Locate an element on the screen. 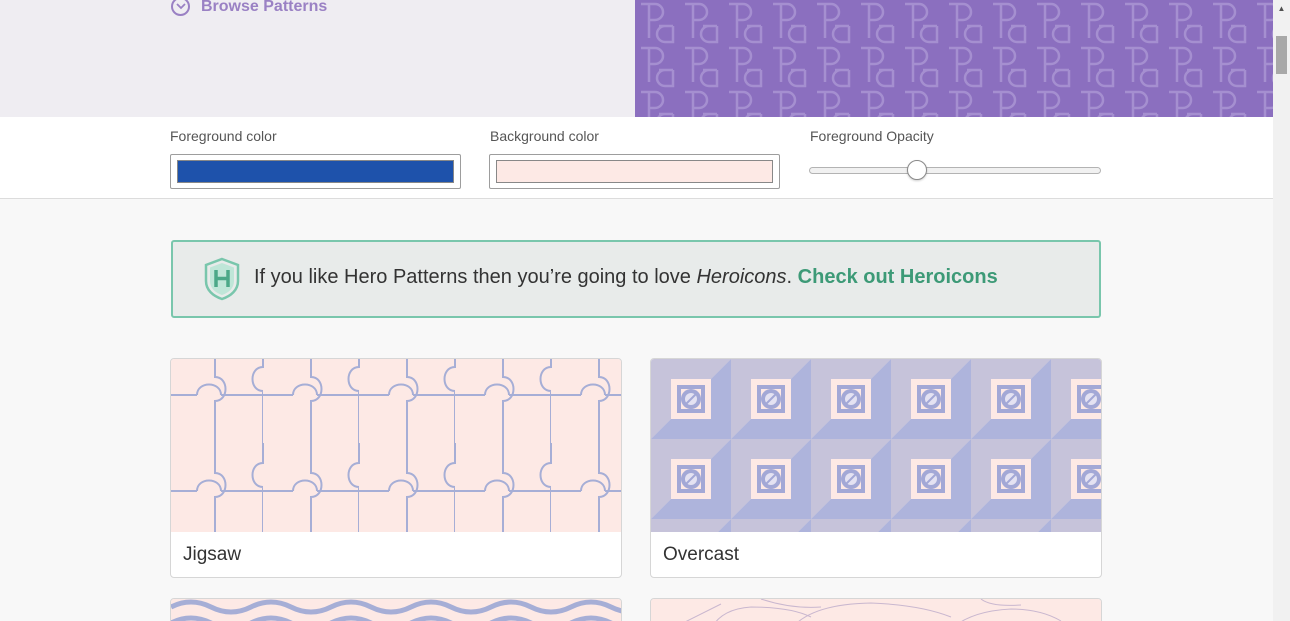 This screenshot has width=1290, height=621. pattern-name: Overcast is located at coordinates (701, 554).